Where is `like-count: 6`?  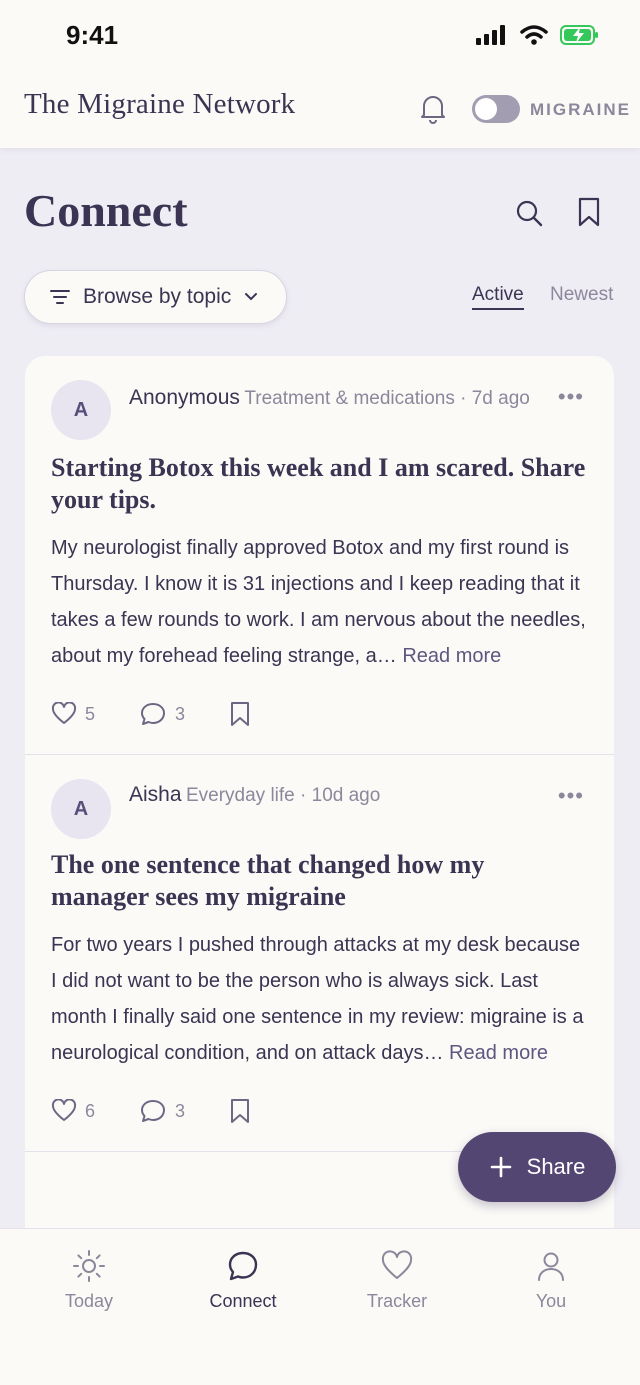 like-count: 6 is located at coordinates (90, 1110).